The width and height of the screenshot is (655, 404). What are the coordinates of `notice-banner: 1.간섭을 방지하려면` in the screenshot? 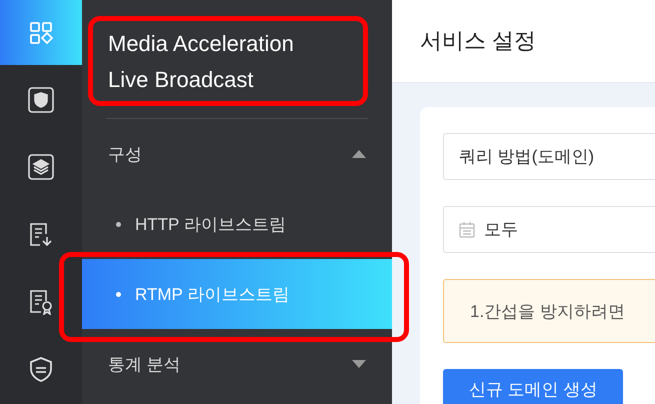 It's located at (549, 311).